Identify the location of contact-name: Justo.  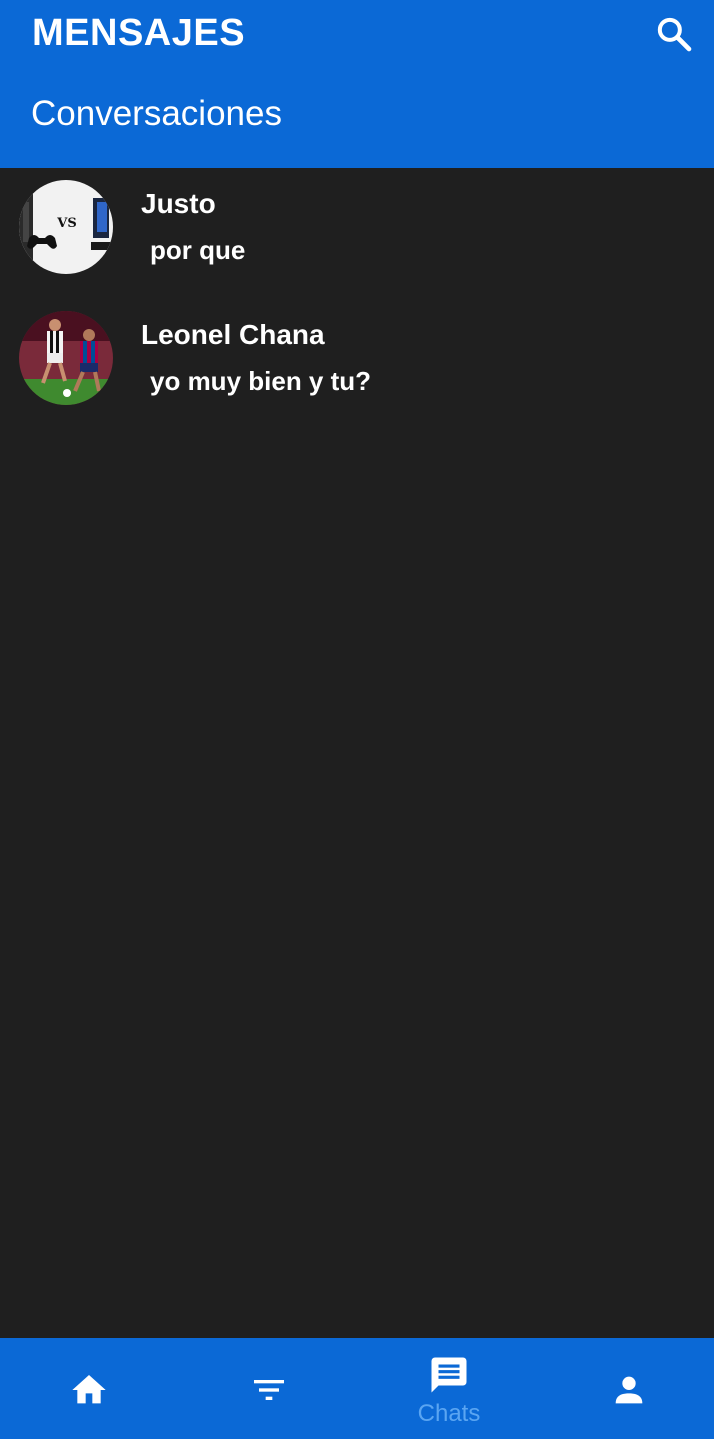
(178, 203).